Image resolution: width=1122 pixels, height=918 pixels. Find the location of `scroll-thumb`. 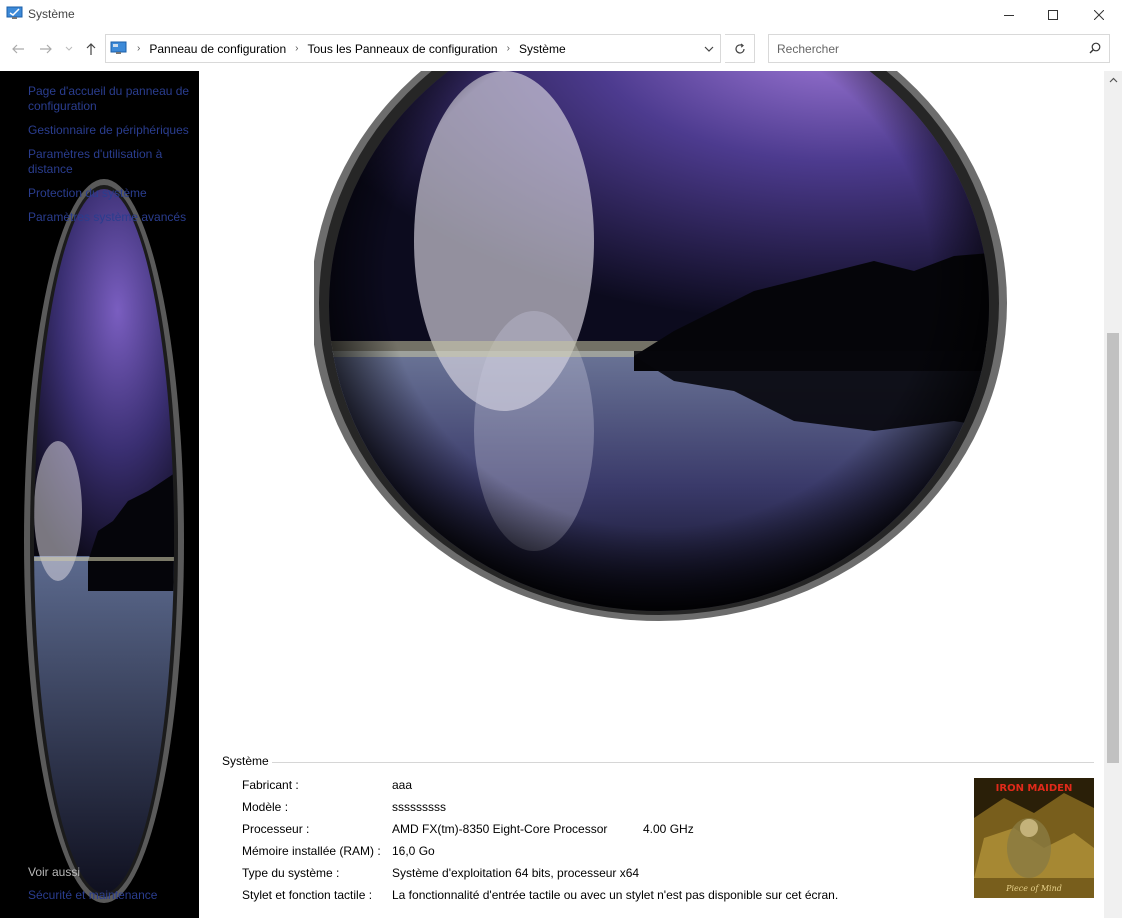

scroll-thumb is located at coordinates (1113, 548).